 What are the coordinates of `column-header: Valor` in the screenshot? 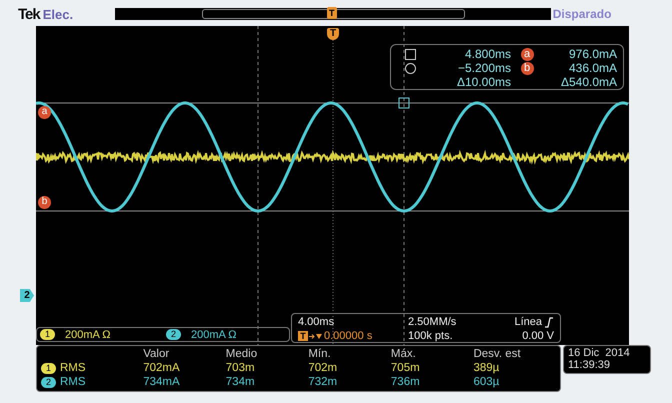 It's located at (156, 354).